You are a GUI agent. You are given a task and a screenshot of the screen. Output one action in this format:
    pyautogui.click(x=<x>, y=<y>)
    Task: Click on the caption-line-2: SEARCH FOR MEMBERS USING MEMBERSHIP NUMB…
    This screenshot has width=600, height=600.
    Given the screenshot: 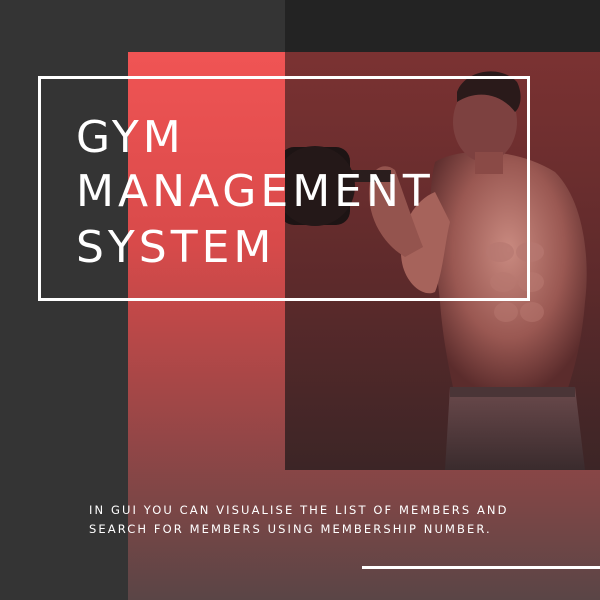 What is the action you would take?
    pyautogui.click(x=290, y=529)
    